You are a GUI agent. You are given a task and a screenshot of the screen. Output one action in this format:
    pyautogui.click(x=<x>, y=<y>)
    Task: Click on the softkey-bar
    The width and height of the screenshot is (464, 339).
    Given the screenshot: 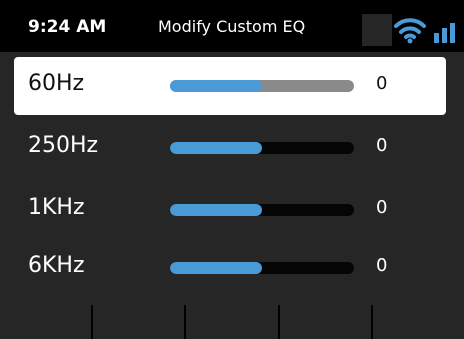 What is the action you would take?
    pyautogui.click(x=232, y=322)
    